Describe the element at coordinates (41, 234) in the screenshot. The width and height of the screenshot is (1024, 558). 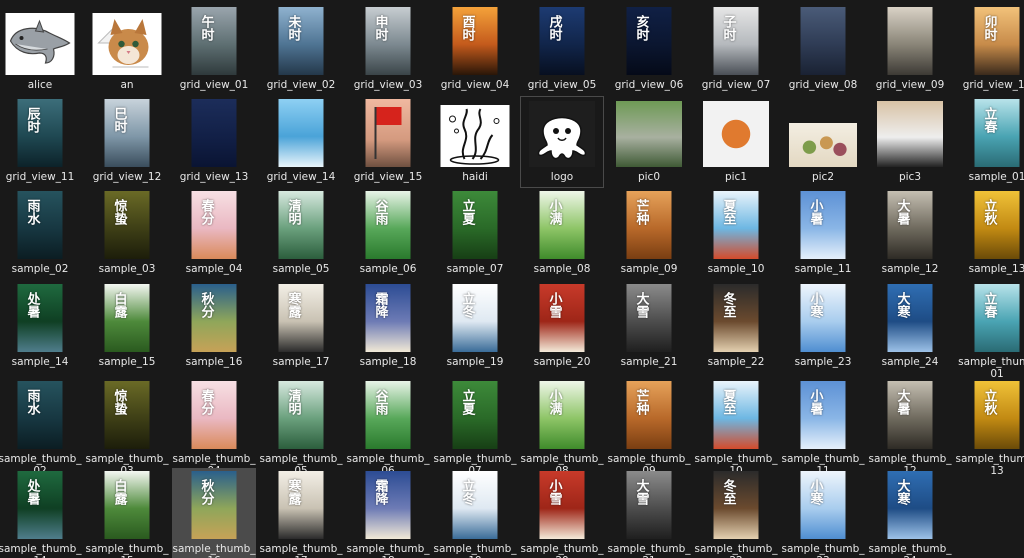
I see `file-item: 雨水 sample_02` at that location.